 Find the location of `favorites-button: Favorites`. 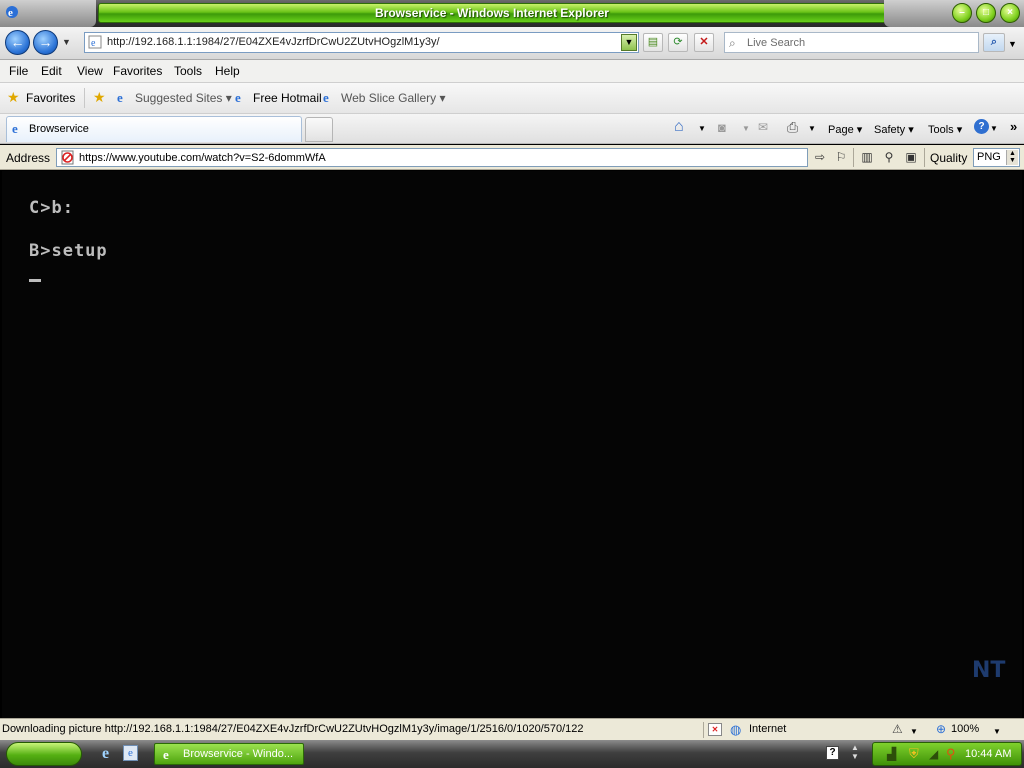

favorites-button: Favorites is located at coordinates (50, 98).